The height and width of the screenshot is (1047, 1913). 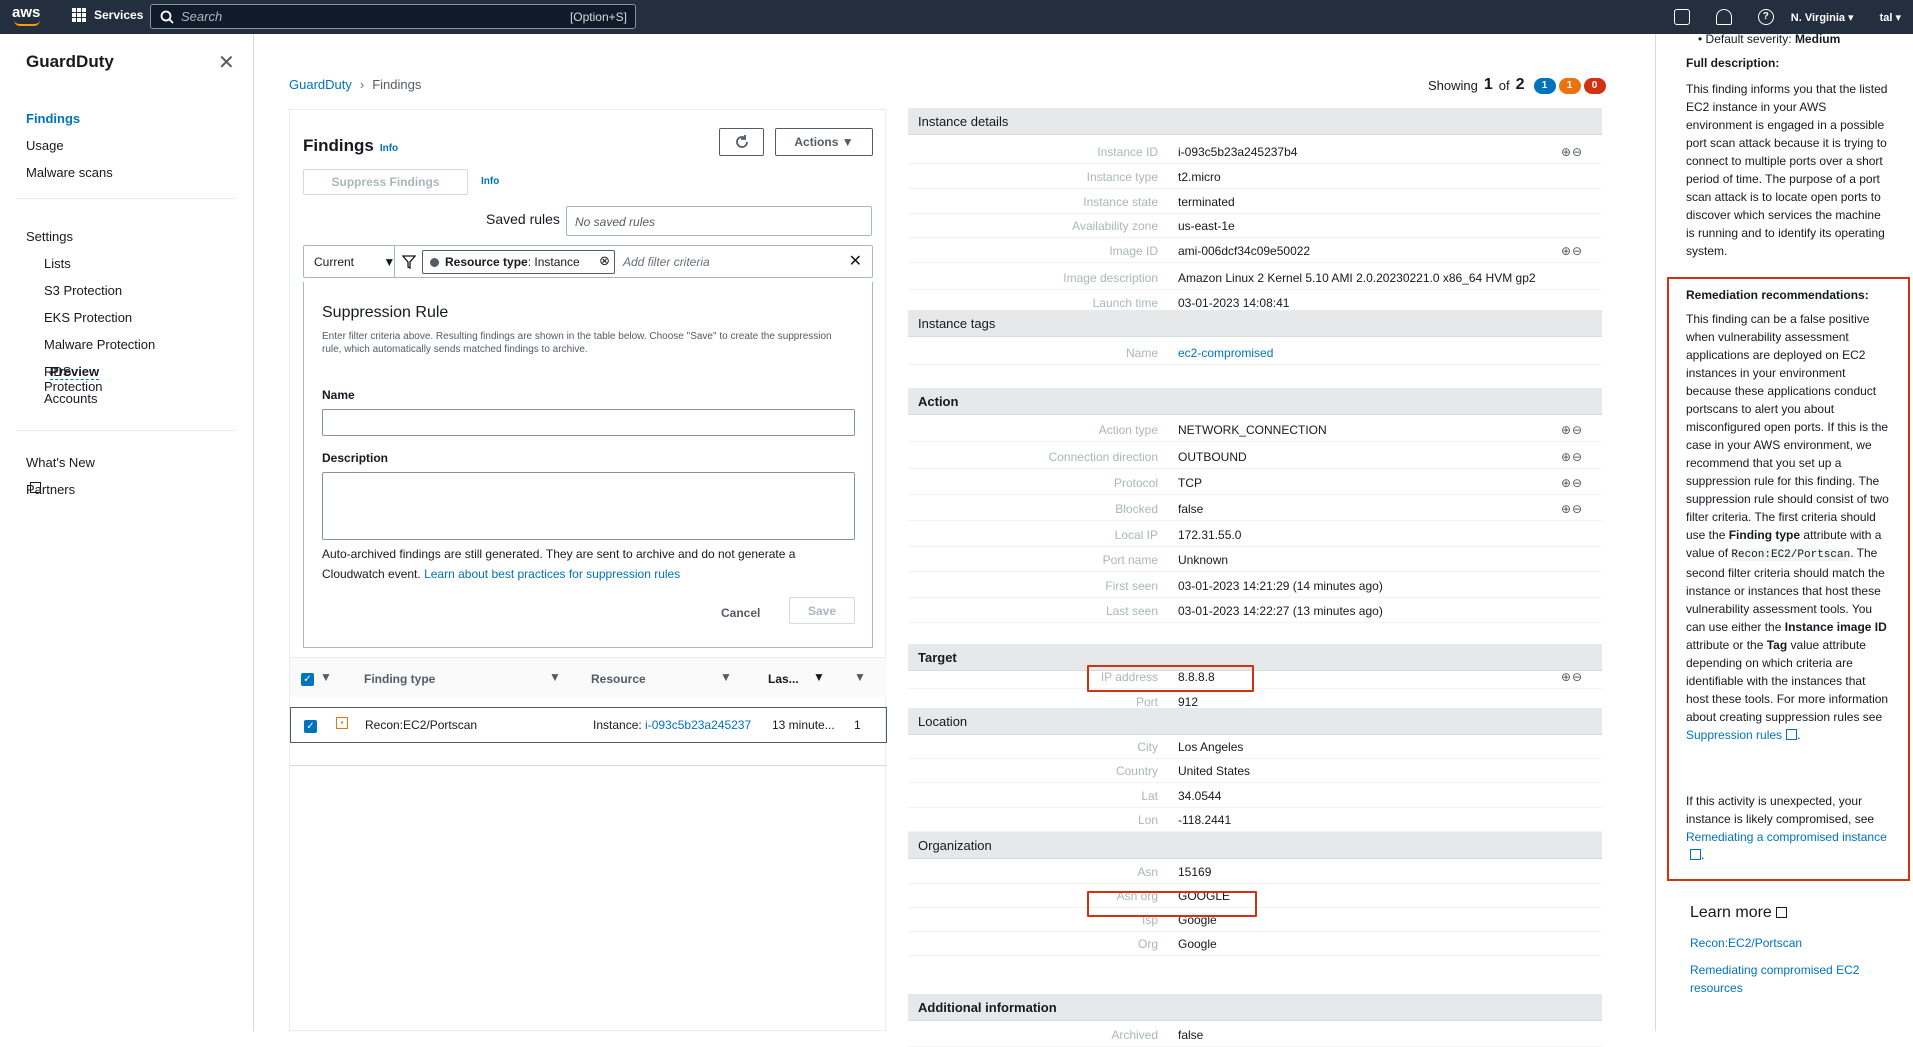 I want to click on detail-key: Connection direction, so click(x=1103, y=457).